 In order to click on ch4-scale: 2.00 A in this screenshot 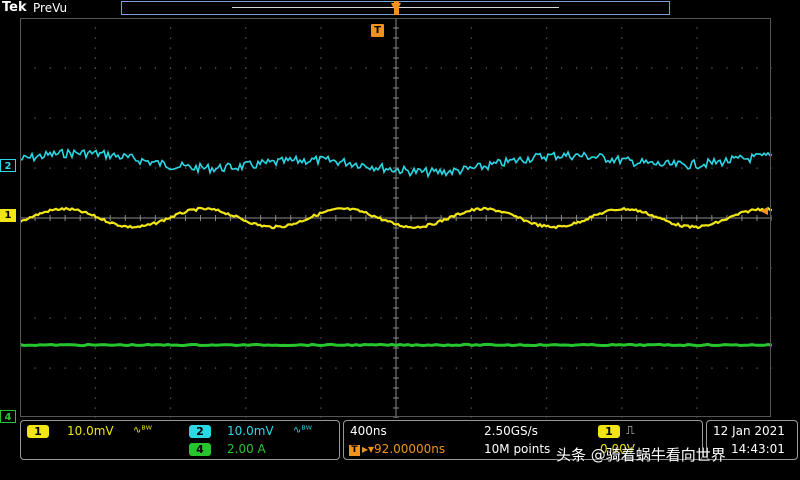, I will do `click(246, 449)`.